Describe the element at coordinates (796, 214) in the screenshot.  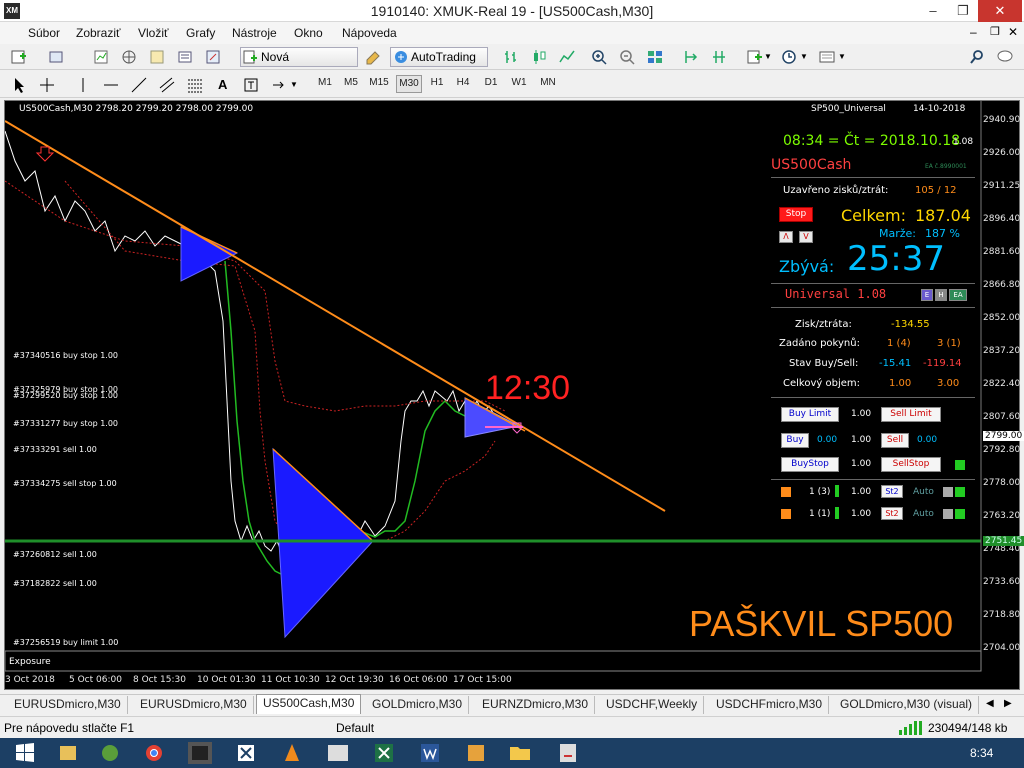
I see `stop-button: Stop` at that location.